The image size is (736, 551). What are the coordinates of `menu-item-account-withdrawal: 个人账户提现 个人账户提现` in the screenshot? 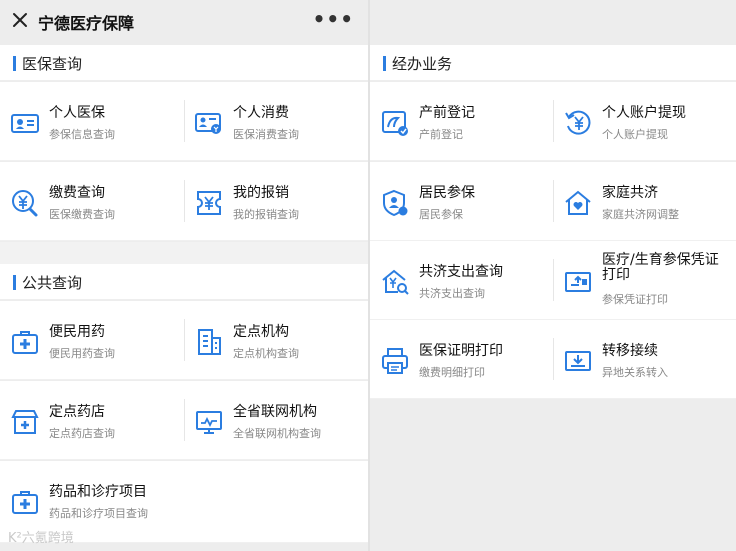 It's located at (644, 121).